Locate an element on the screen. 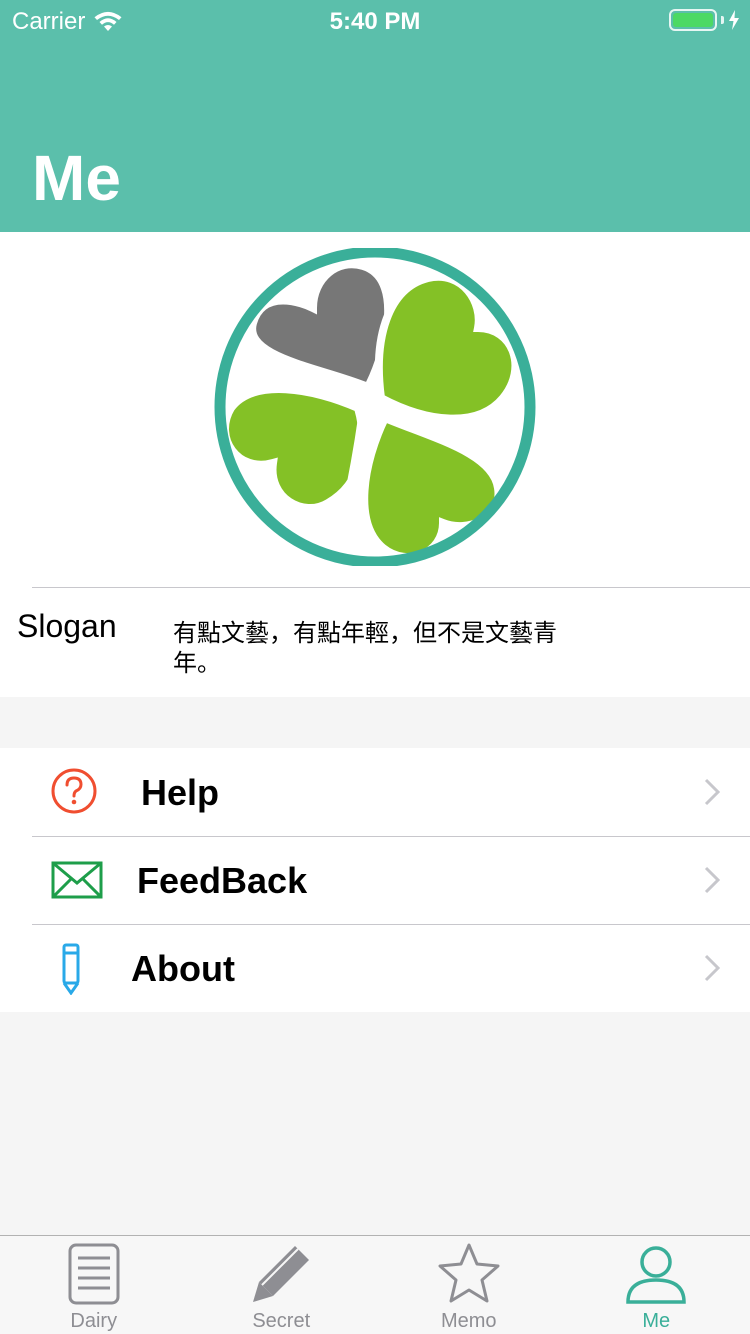 This screenshot has height=1334, width=750. tab-secret: Secret is located at coordinates (282, 1285).